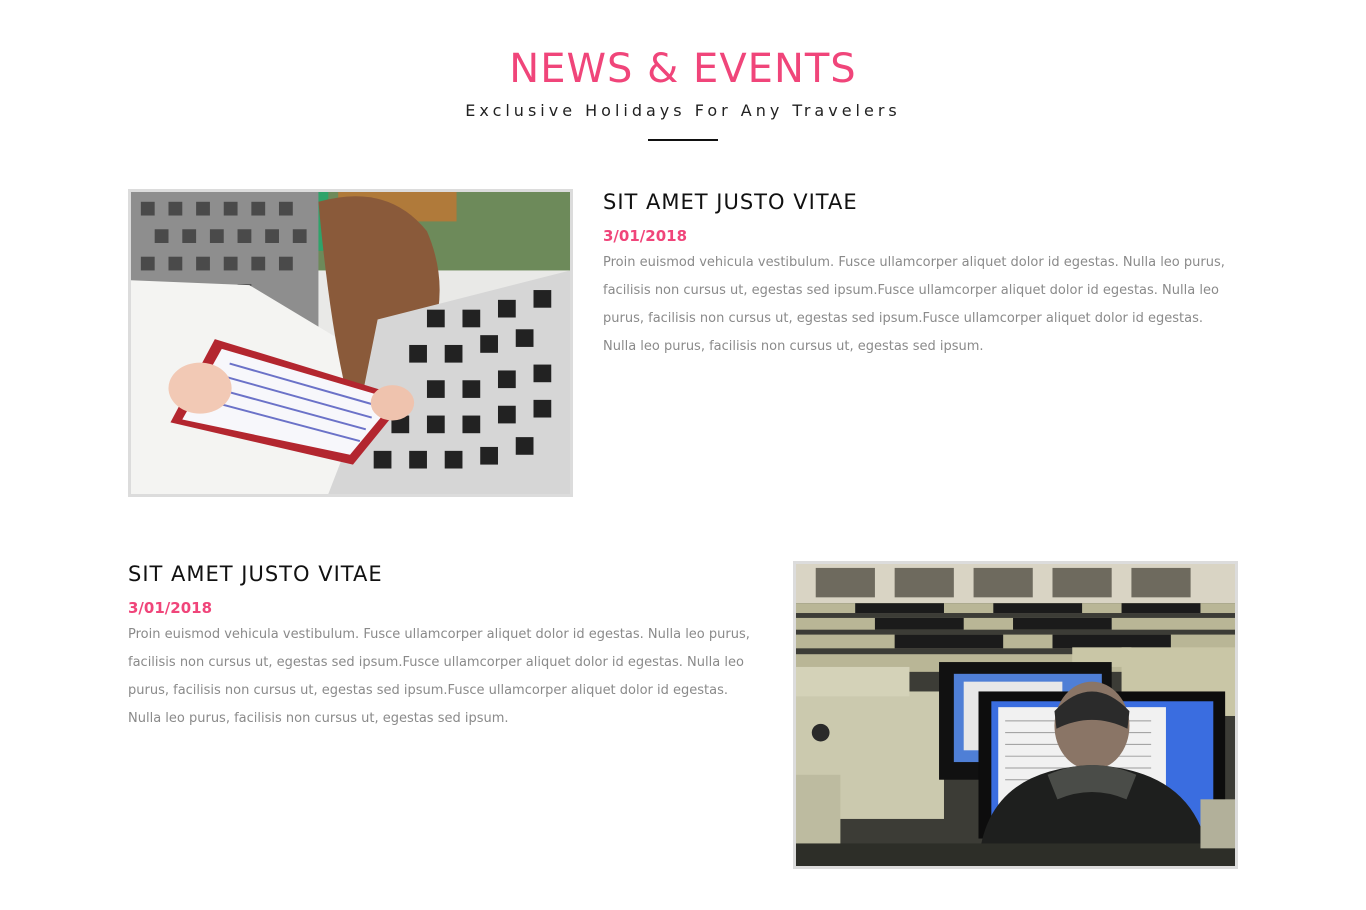 The width and height of the screenshot is (1366, 910). Describe the element at coordinates (1015, 715) in the screenshot. I see `computer-lab-photo` at that location.